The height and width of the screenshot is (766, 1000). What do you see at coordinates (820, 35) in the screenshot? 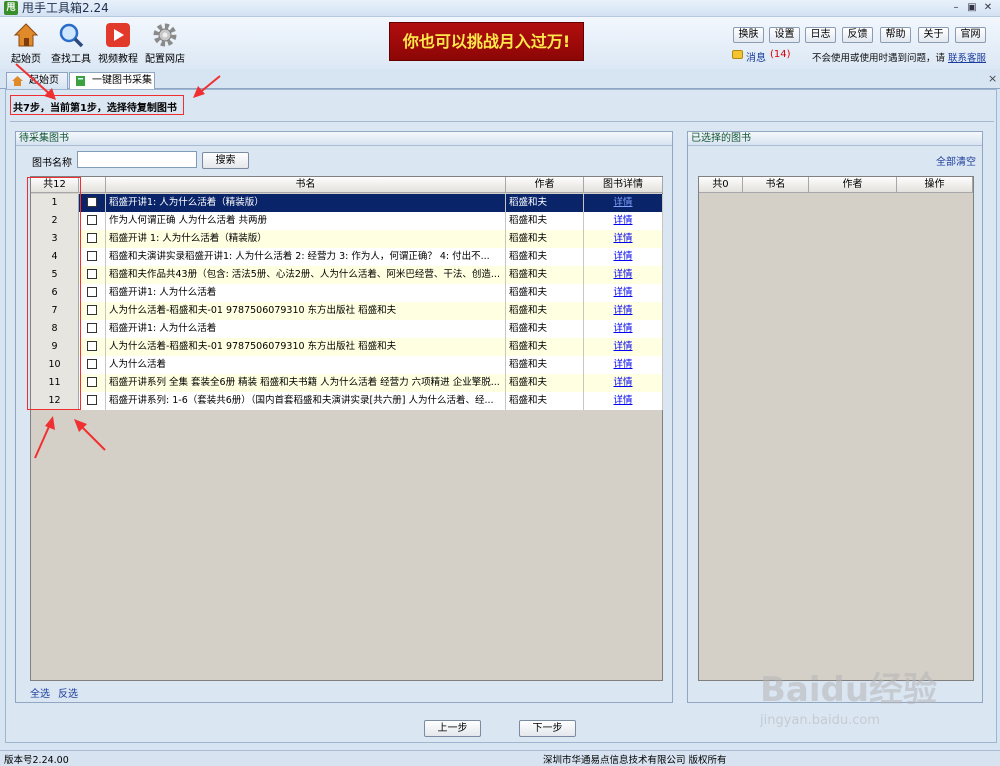
I see `log-button: 日志` at bounding box center [820, 35].